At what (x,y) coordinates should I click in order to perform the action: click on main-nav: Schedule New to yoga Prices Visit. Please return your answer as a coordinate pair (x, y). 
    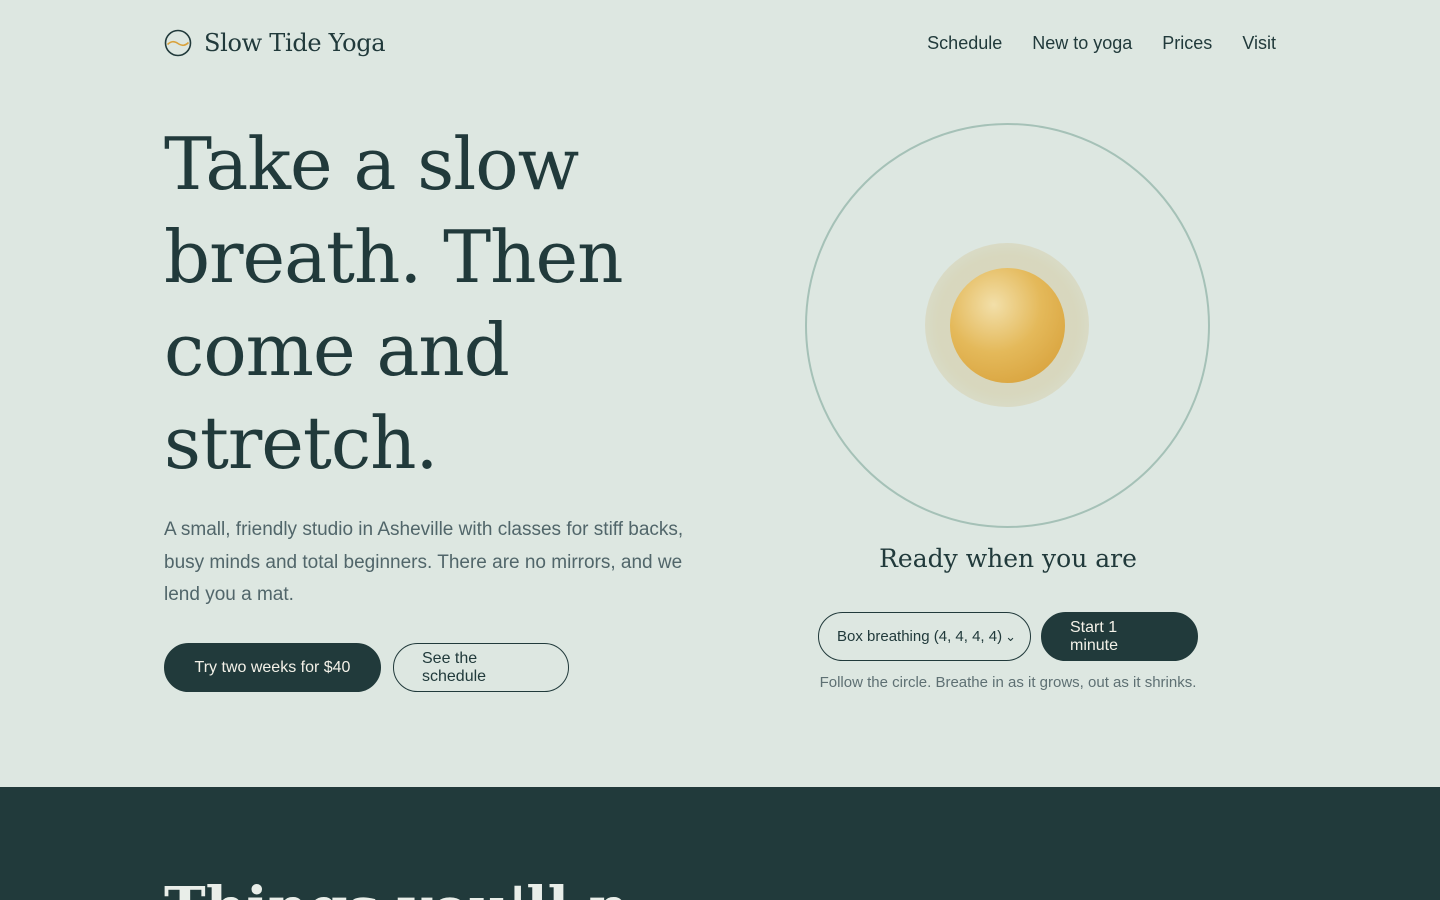
    Looking at the image, I should click on (1101, 43).